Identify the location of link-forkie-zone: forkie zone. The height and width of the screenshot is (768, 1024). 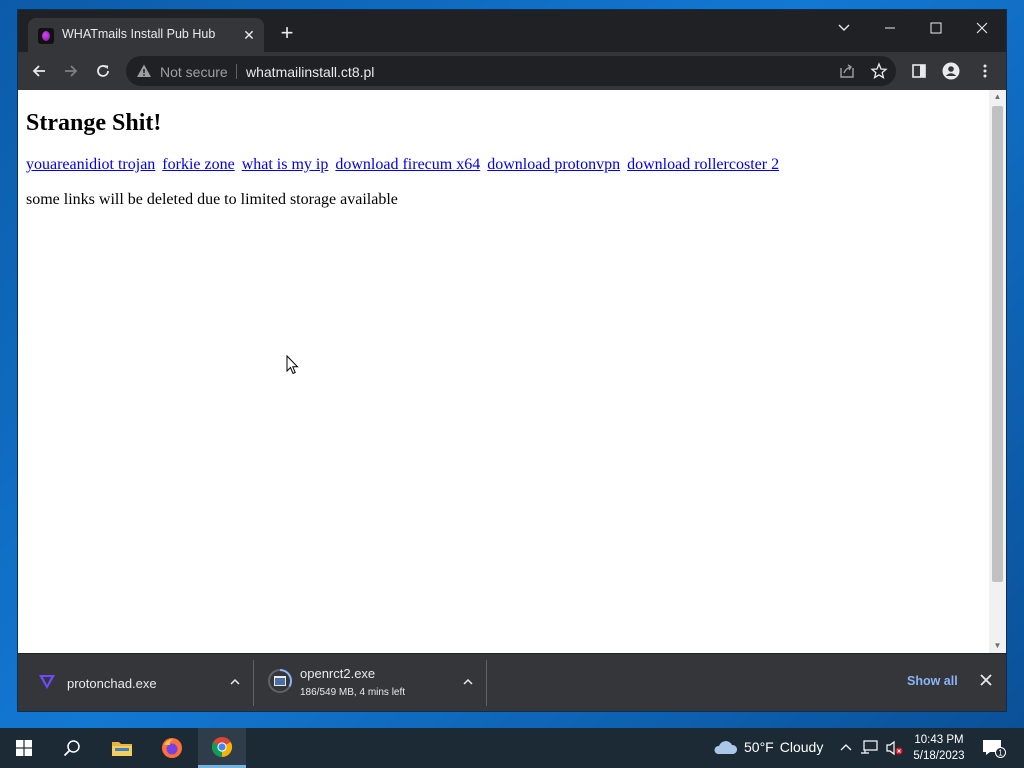
(198, 164).